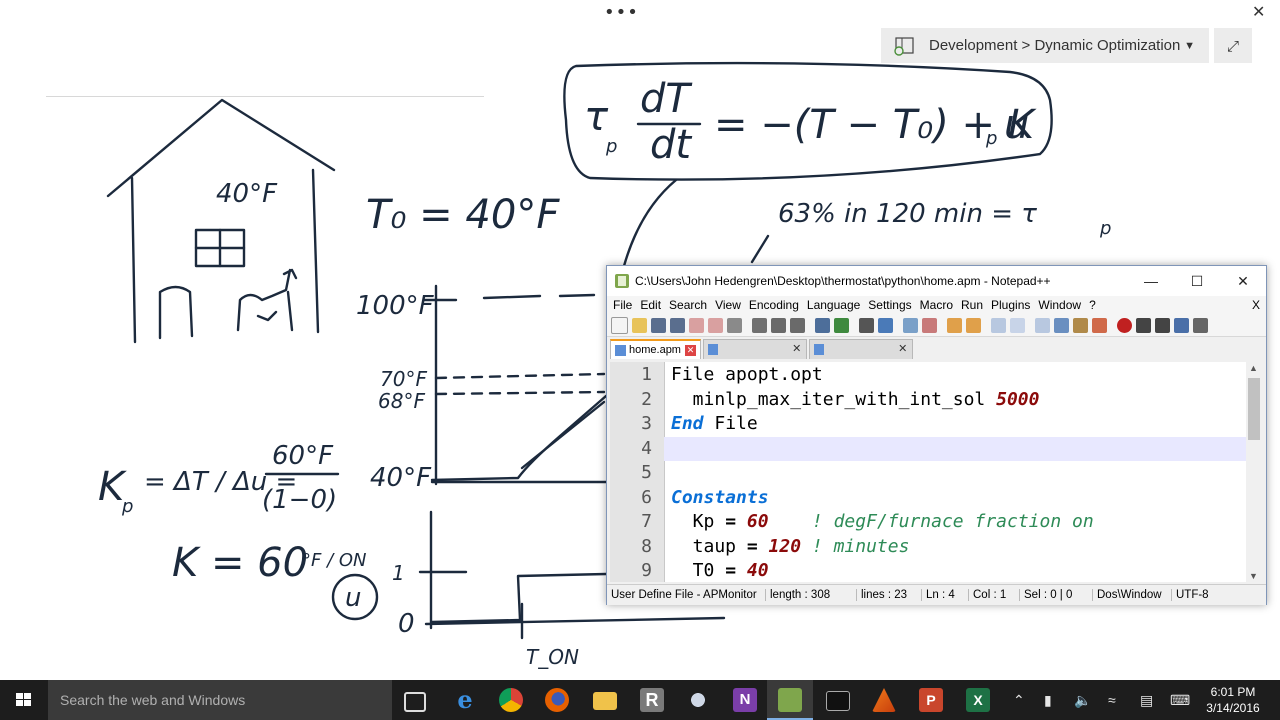 The height and width of the screenshot is (720, 1280). What do you see at coordinates (1181, 325) in the screenshot?
I see `run-macro-multiple-icon` at bounding box center [1181, 325].